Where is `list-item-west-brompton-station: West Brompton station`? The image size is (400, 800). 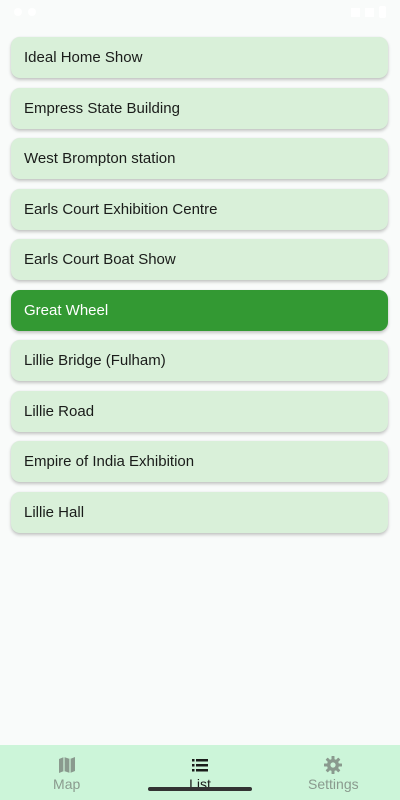 list-item-west-brompton-station: West Brompton station is located at coordinates (199, 158).